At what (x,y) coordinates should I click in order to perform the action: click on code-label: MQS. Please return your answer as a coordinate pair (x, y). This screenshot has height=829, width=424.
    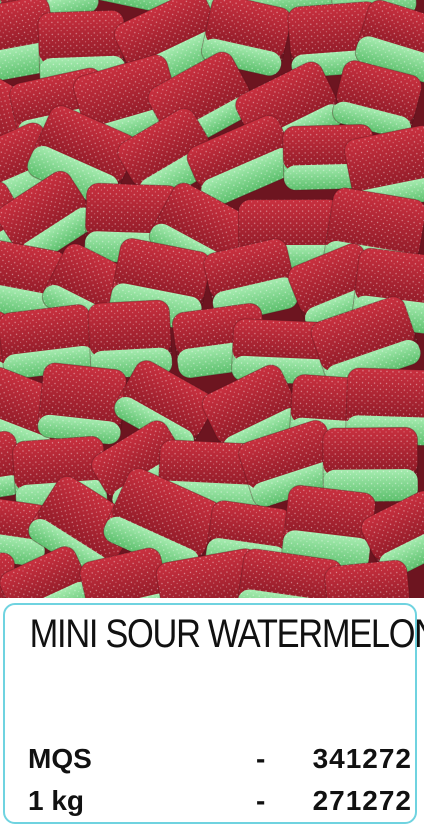
    Looking at the image, I should click on (60, 758).